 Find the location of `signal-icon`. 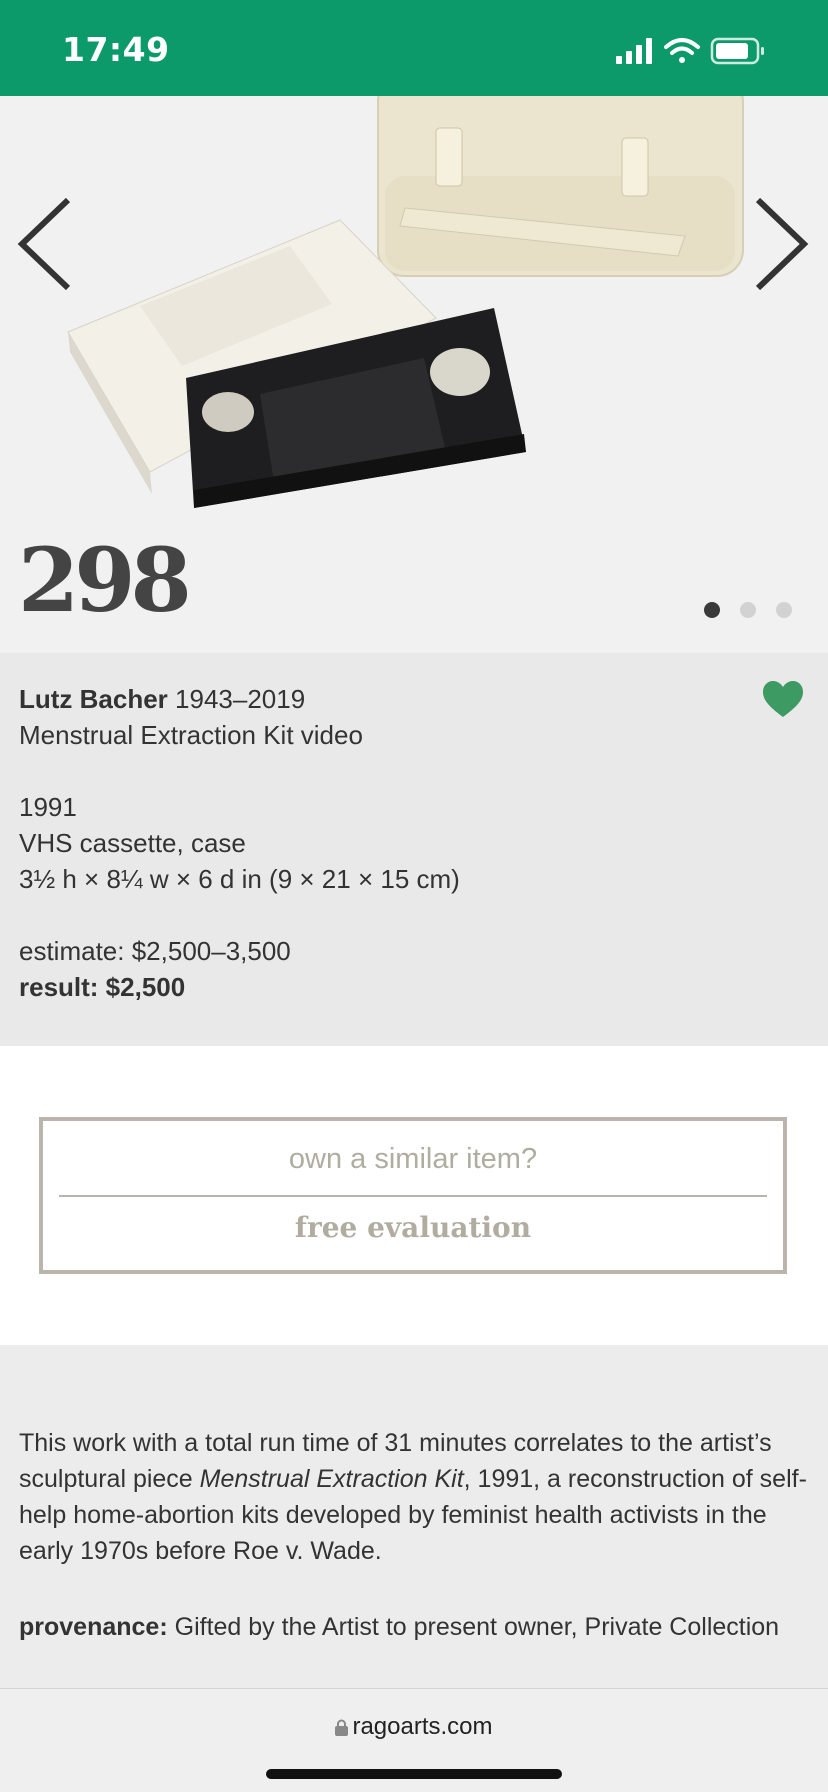

signal-icon is located at coordinates (634, 51).